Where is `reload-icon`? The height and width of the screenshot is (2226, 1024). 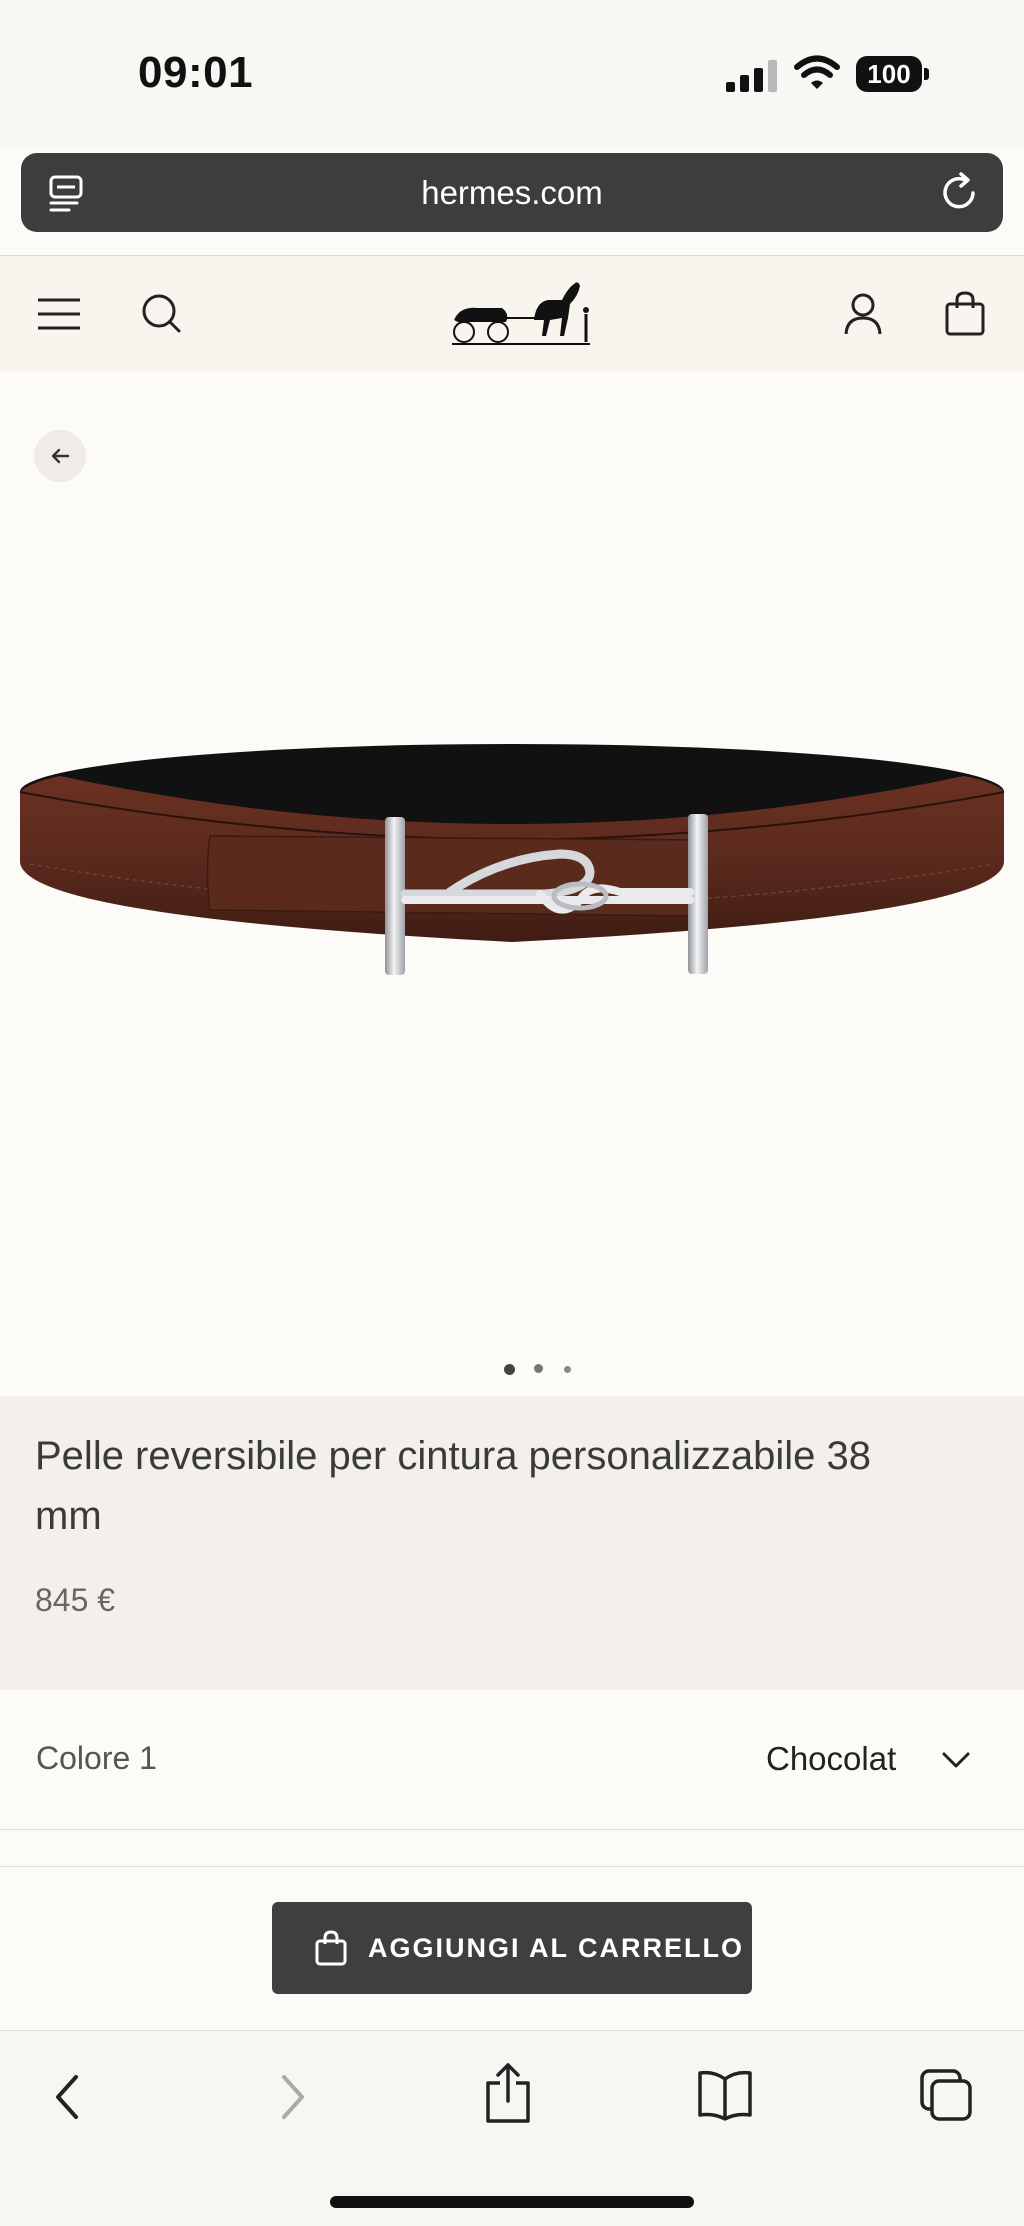
reload-icon is located at coordinates (960, 192).